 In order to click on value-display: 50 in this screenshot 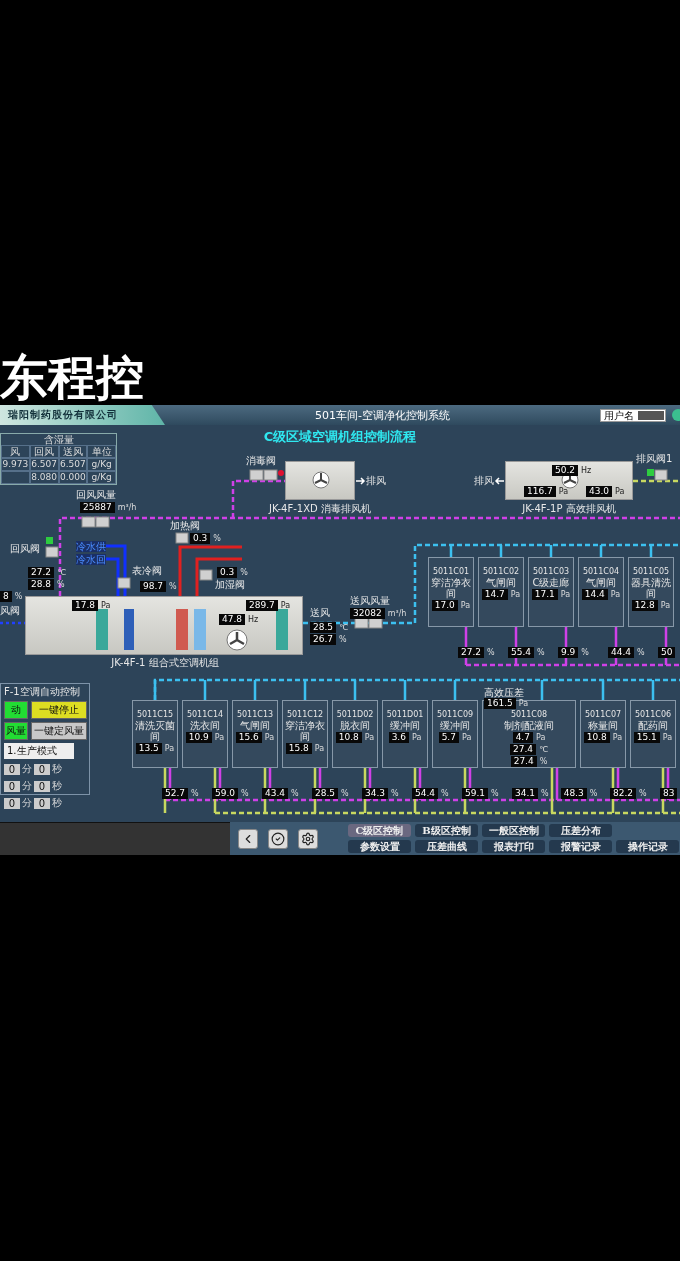, I will do `click(667, 652)`.